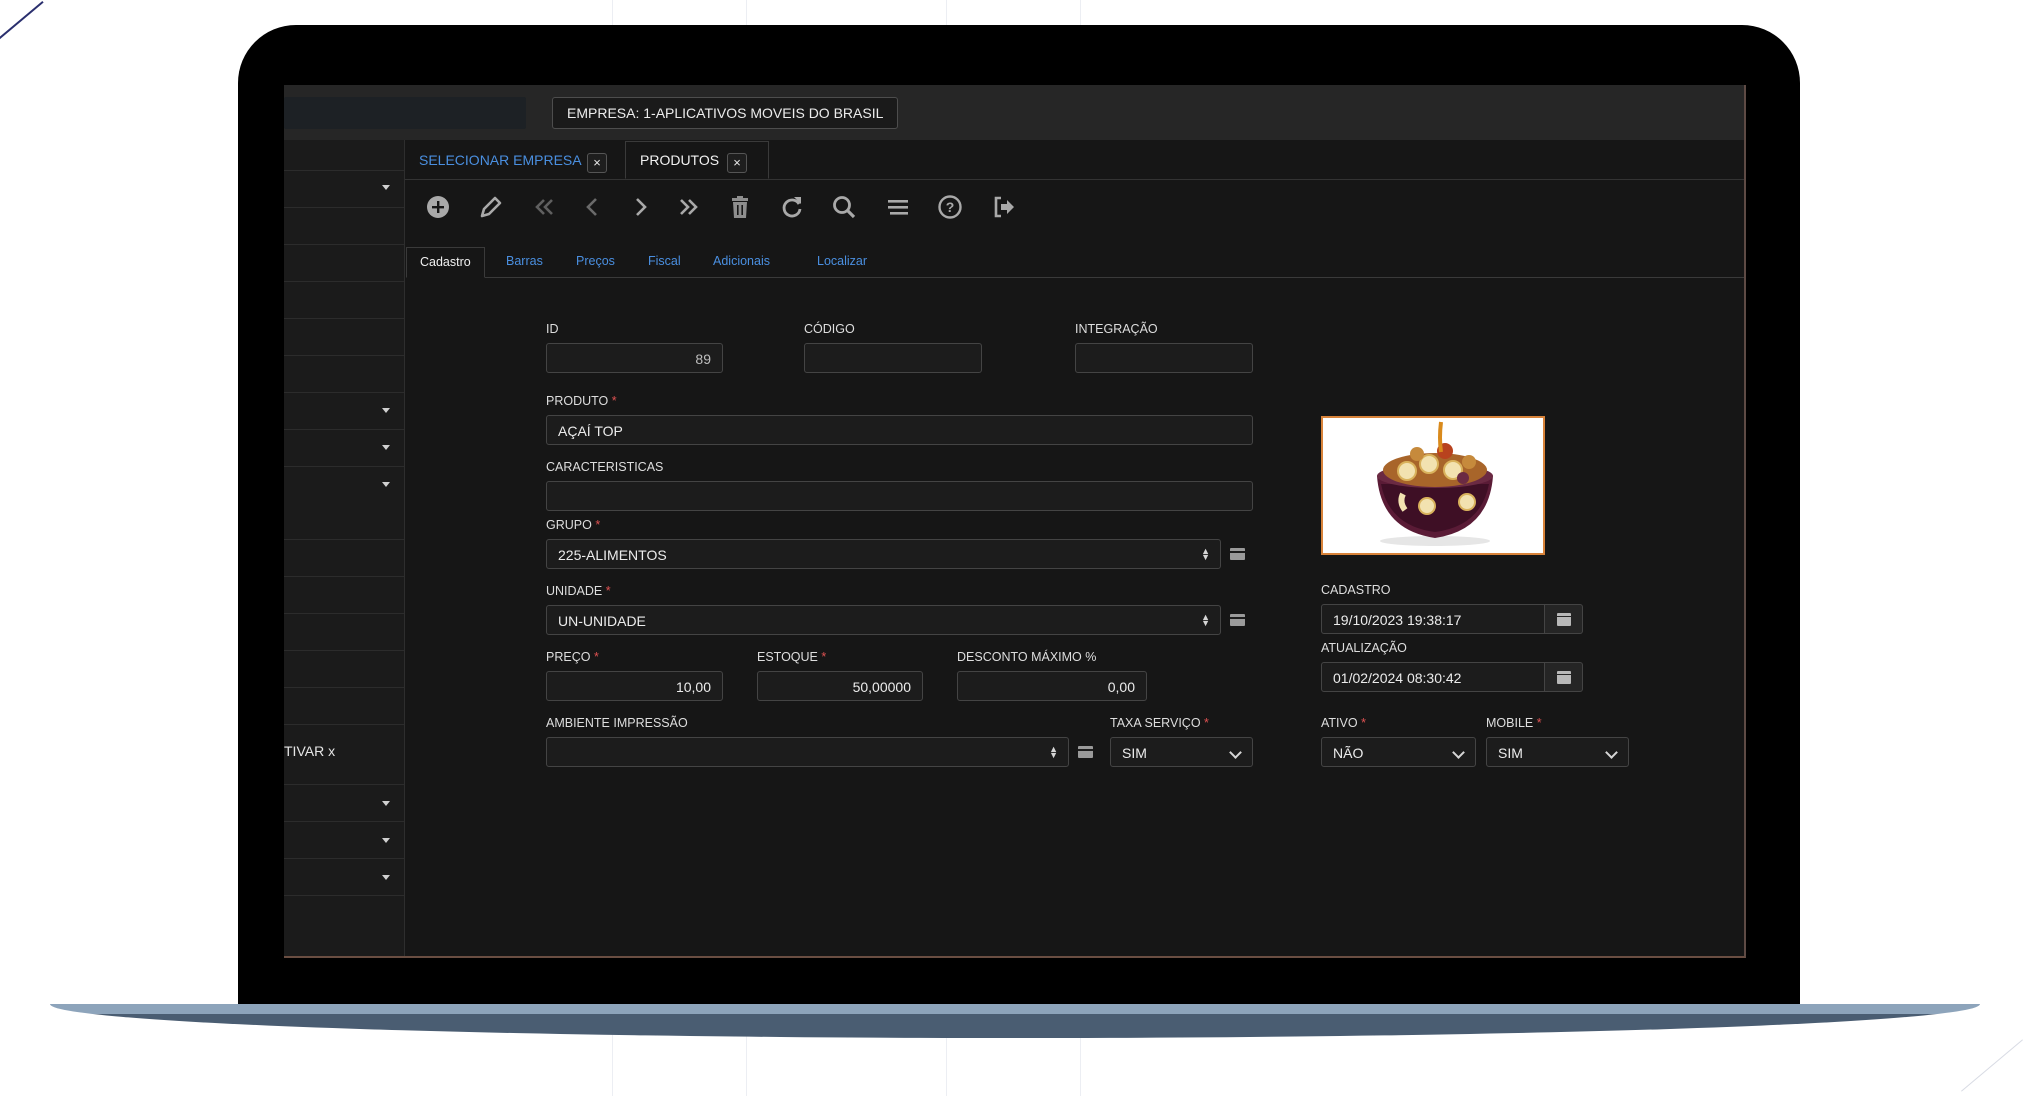 This screenshot has height=1096, width=2032. I want to click on search-icon, so click(844, 207).